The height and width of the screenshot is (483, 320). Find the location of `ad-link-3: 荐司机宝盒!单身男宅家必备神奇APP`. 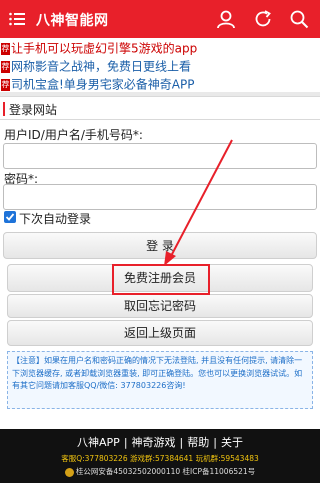

ad-link-3: 荐司机宝盒!单身男宅家必备神奇APP is located at coordinates (160, 84).